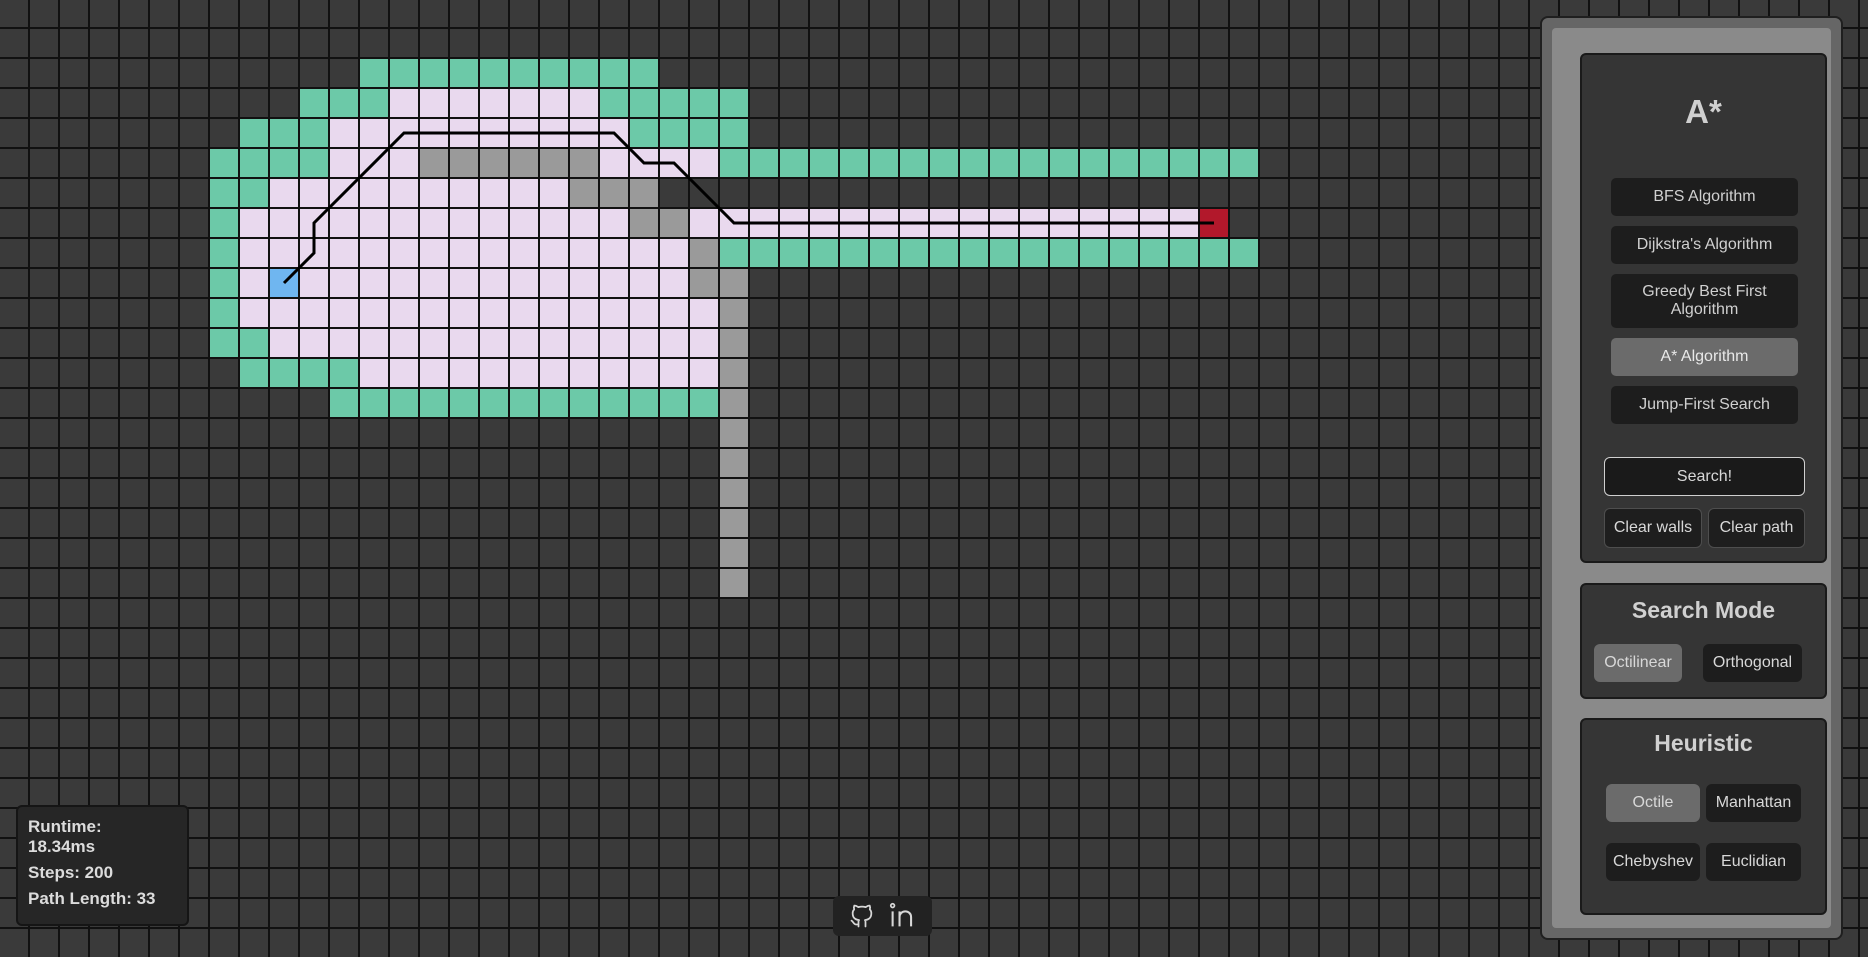 Image resolution: width=1868 pixels, height=957 pixels. What do you see at coordinates (1704, 245) in the screenshot?
I see `dijkstra-algorithm-button: Dijkstra's Algorithm` at bounding box center [1704, 245].